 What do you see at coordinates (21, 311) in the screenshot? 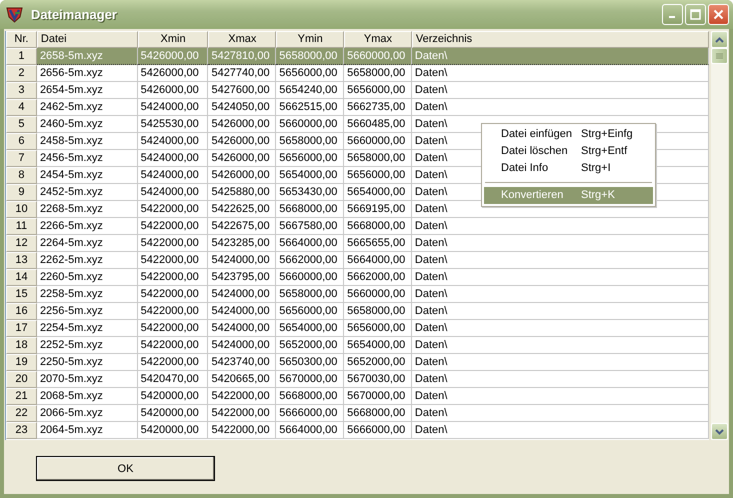
I see `row-number: 16` at bounding box center [21, 311].